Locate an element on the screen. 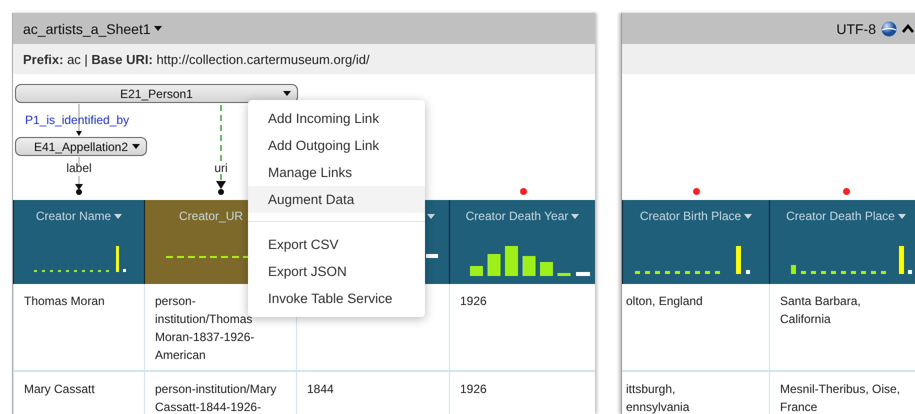 The width and height of the screenshot is (915, 414). column-header: Creator Death Place is located at coordinates (840, 216).